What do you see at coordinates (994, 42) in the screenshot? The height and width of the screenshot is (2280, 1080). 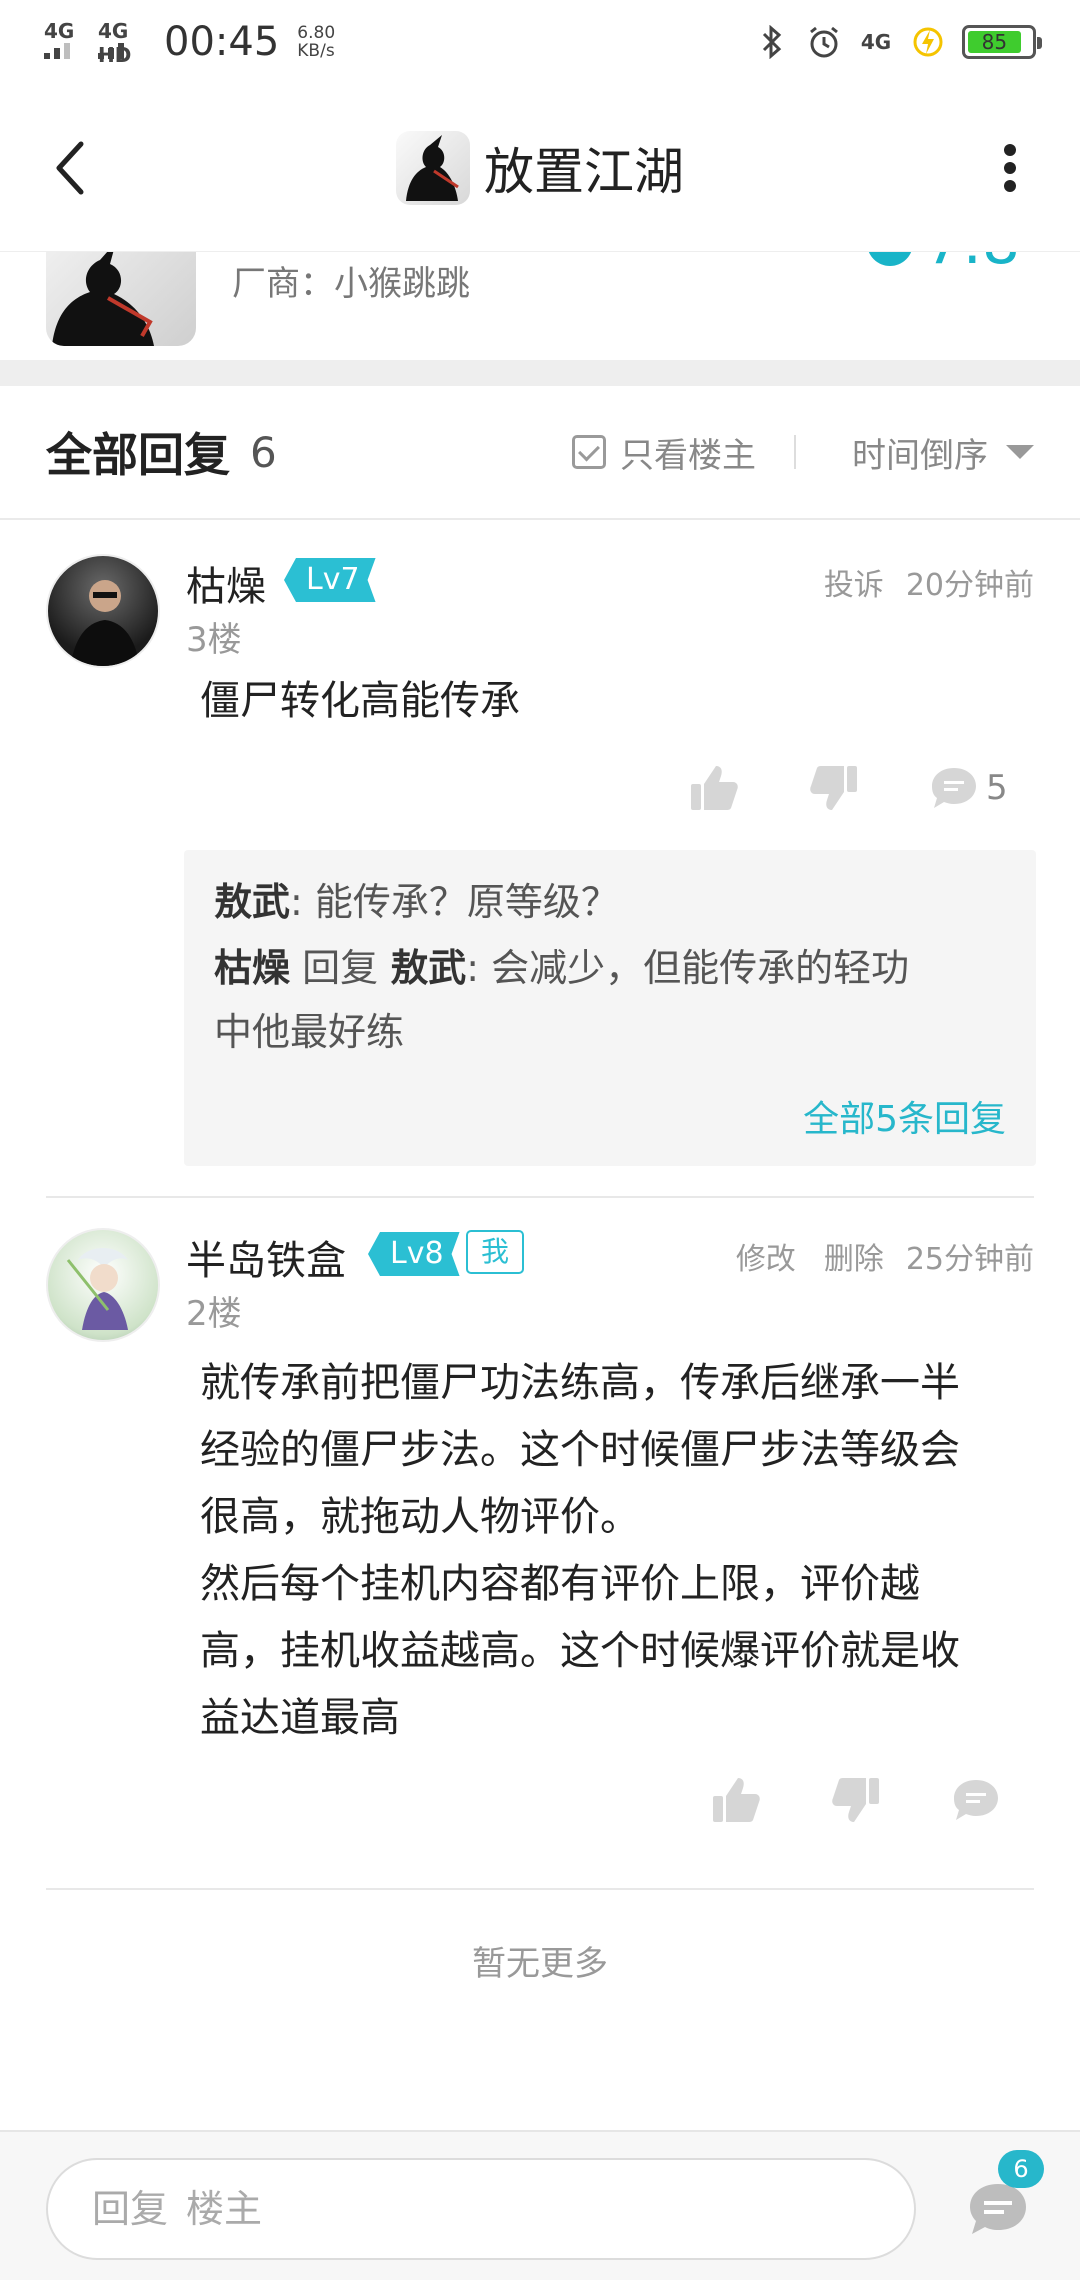 I see `battery-fill: 85` at bounding box center [994, 42].